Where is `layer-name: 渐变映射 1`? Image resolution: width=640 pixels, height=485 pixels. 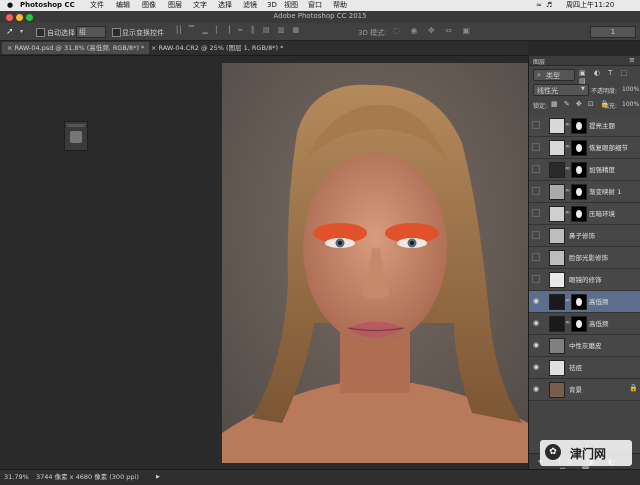
layer-name: 渐变映射 1 is located at coordinates (605, 191).